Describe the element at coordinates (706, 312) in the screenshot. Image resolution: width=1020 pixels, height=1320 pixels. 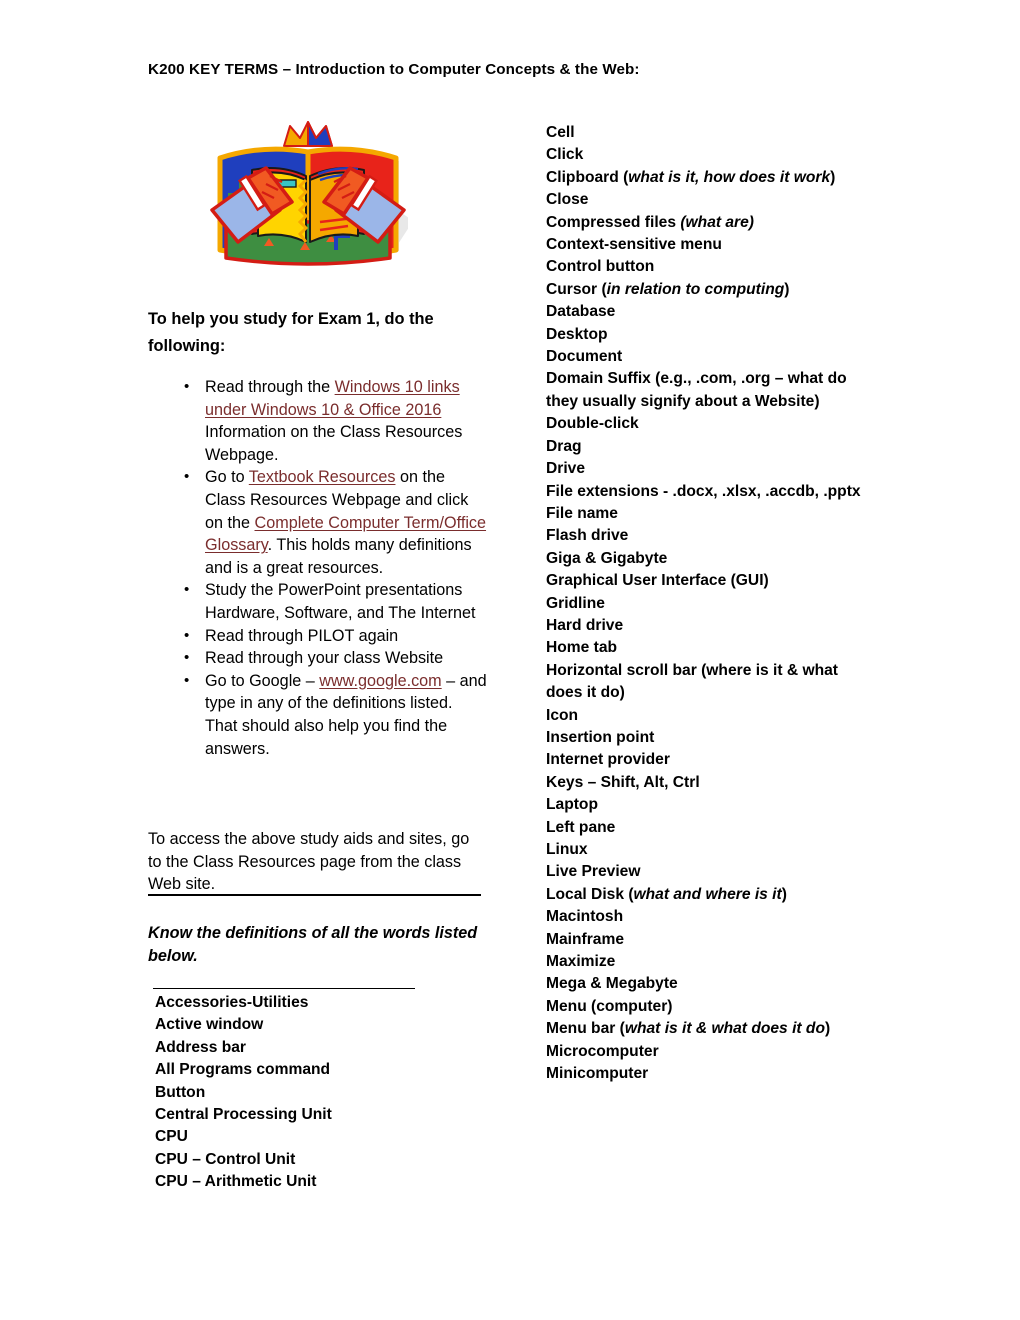
I see `key-term-item: Database` at that location.